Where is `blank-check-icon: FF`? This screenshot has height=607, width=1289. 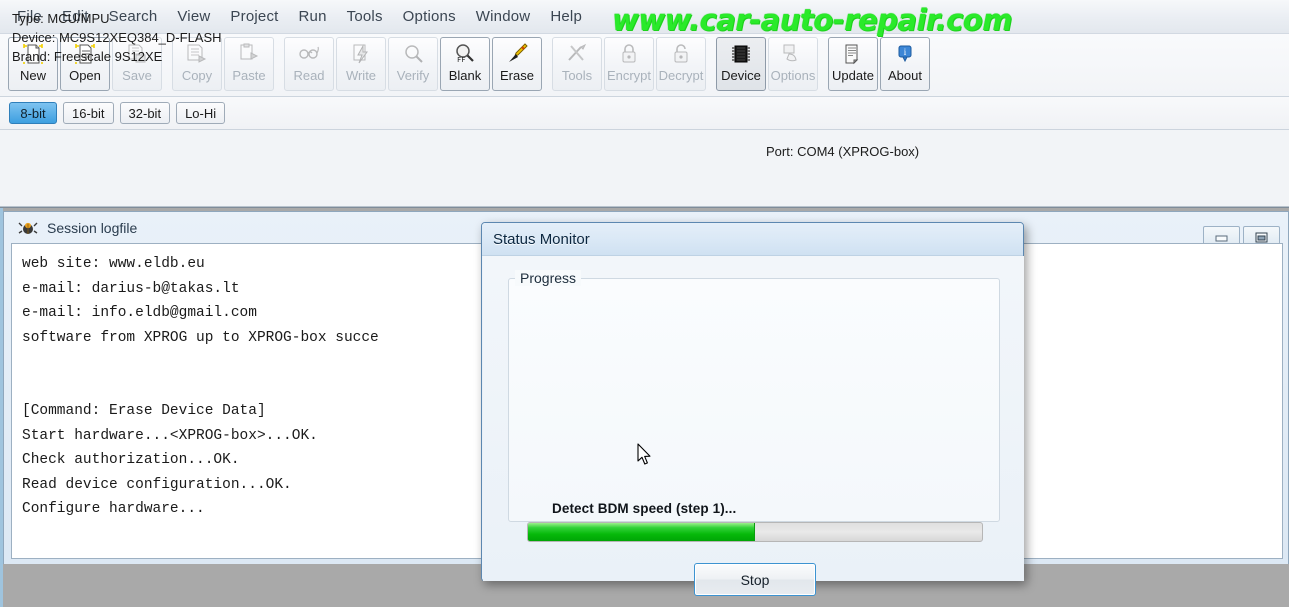 blank-check-icon: FF is located at coordinates (465, 54).